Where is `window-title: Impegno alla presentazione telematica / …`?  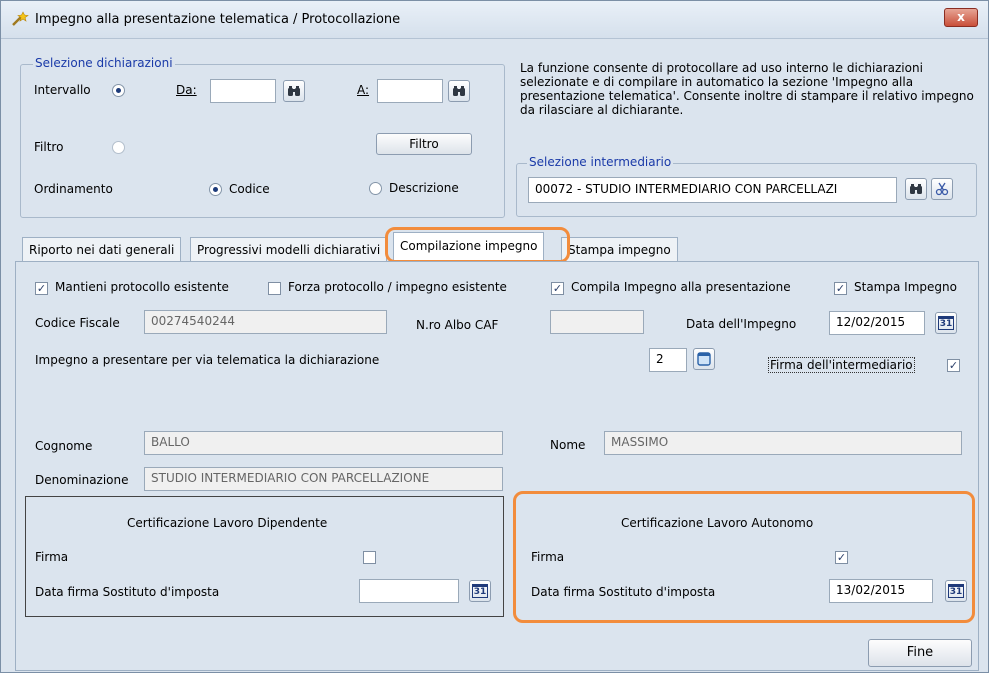
window-title: Impegno alla presentazione telematica / … is located at coordinates (218, 19).